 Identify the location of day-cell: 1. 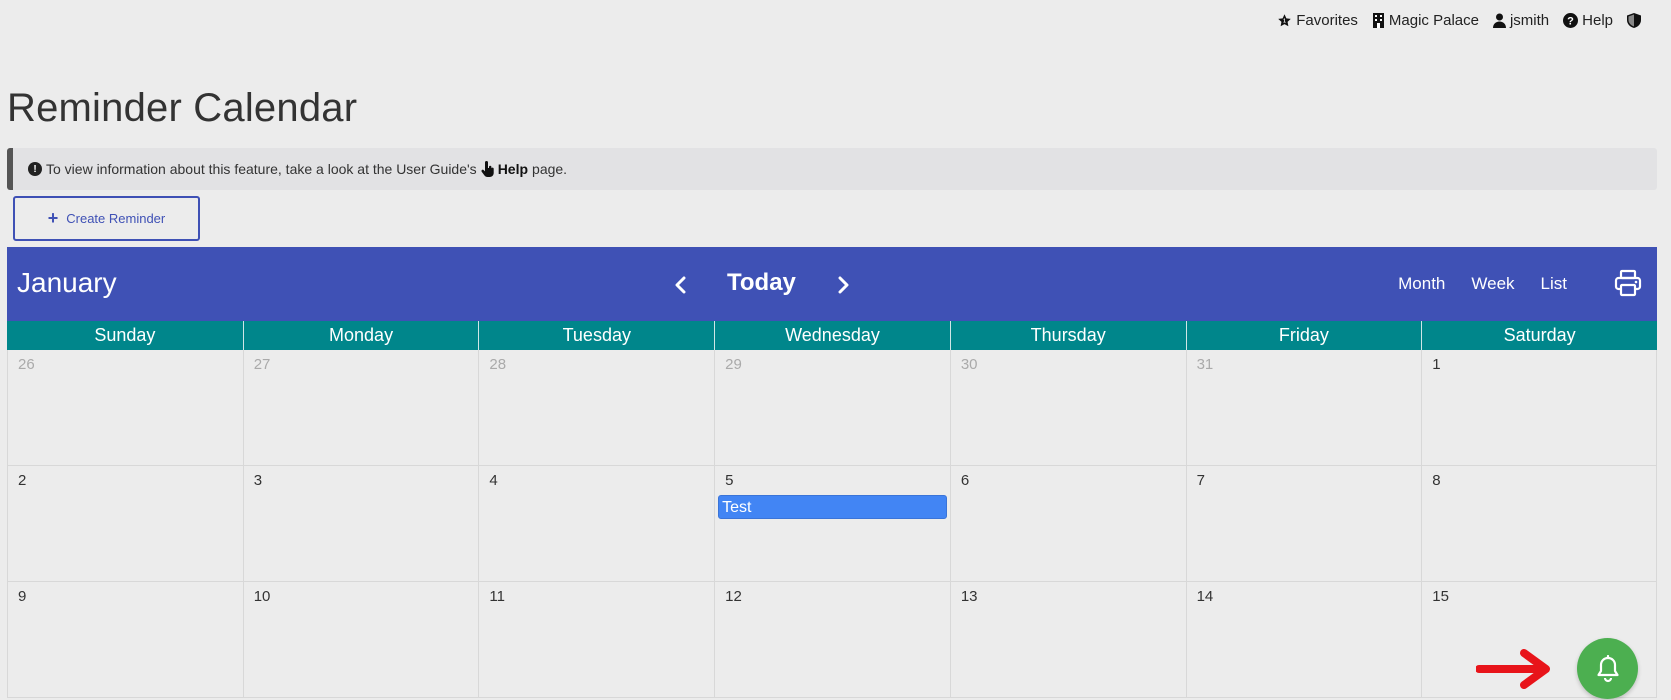
(1539, 407).